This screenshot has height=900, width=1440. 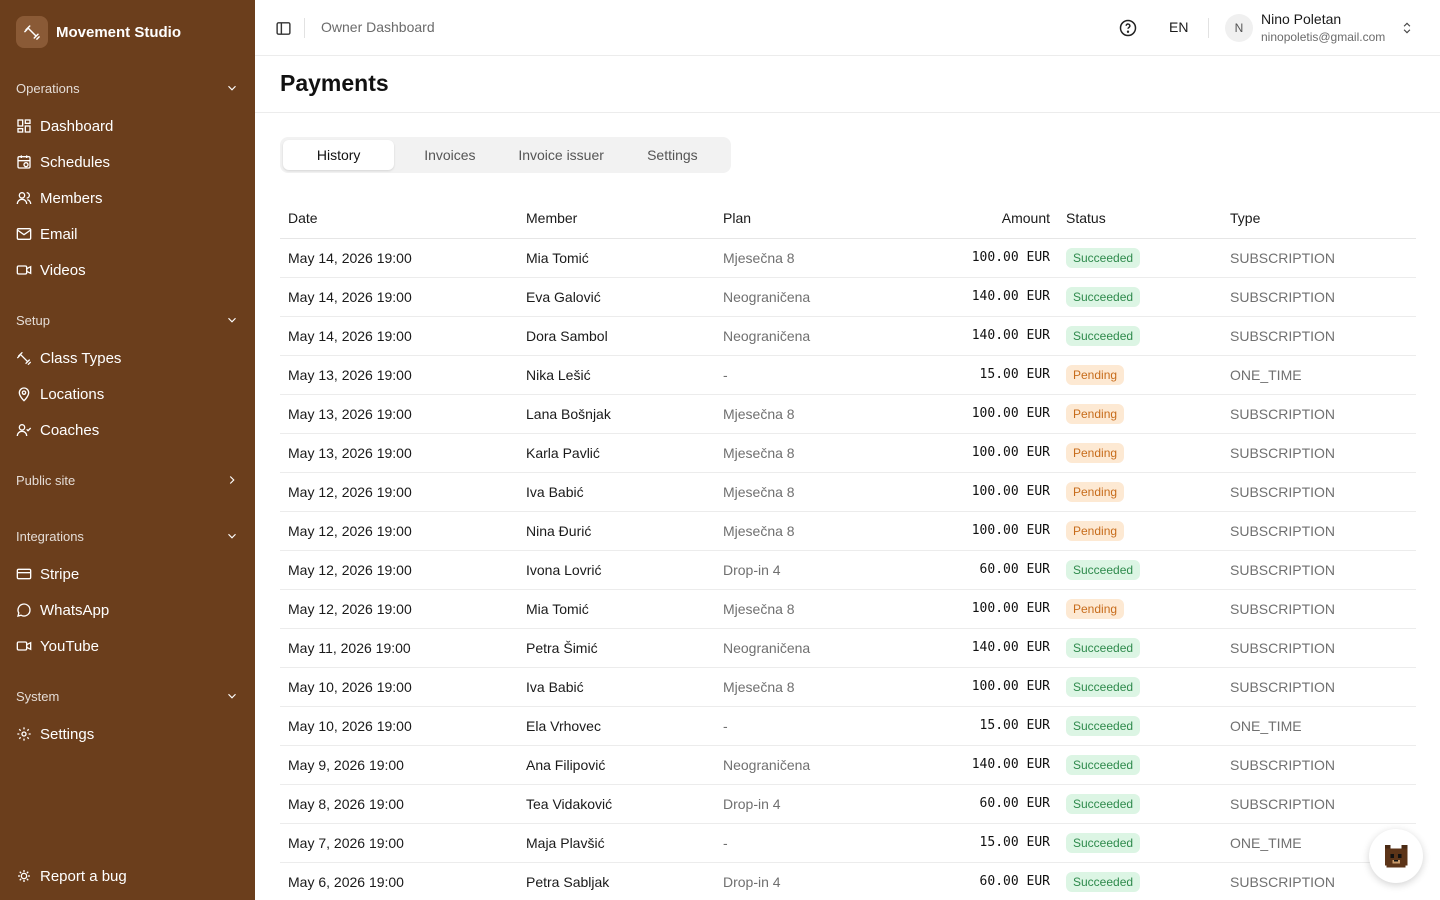 I want to click on sidebar-item-whatsapp: WhatsApp, so click(x=127, y=610).